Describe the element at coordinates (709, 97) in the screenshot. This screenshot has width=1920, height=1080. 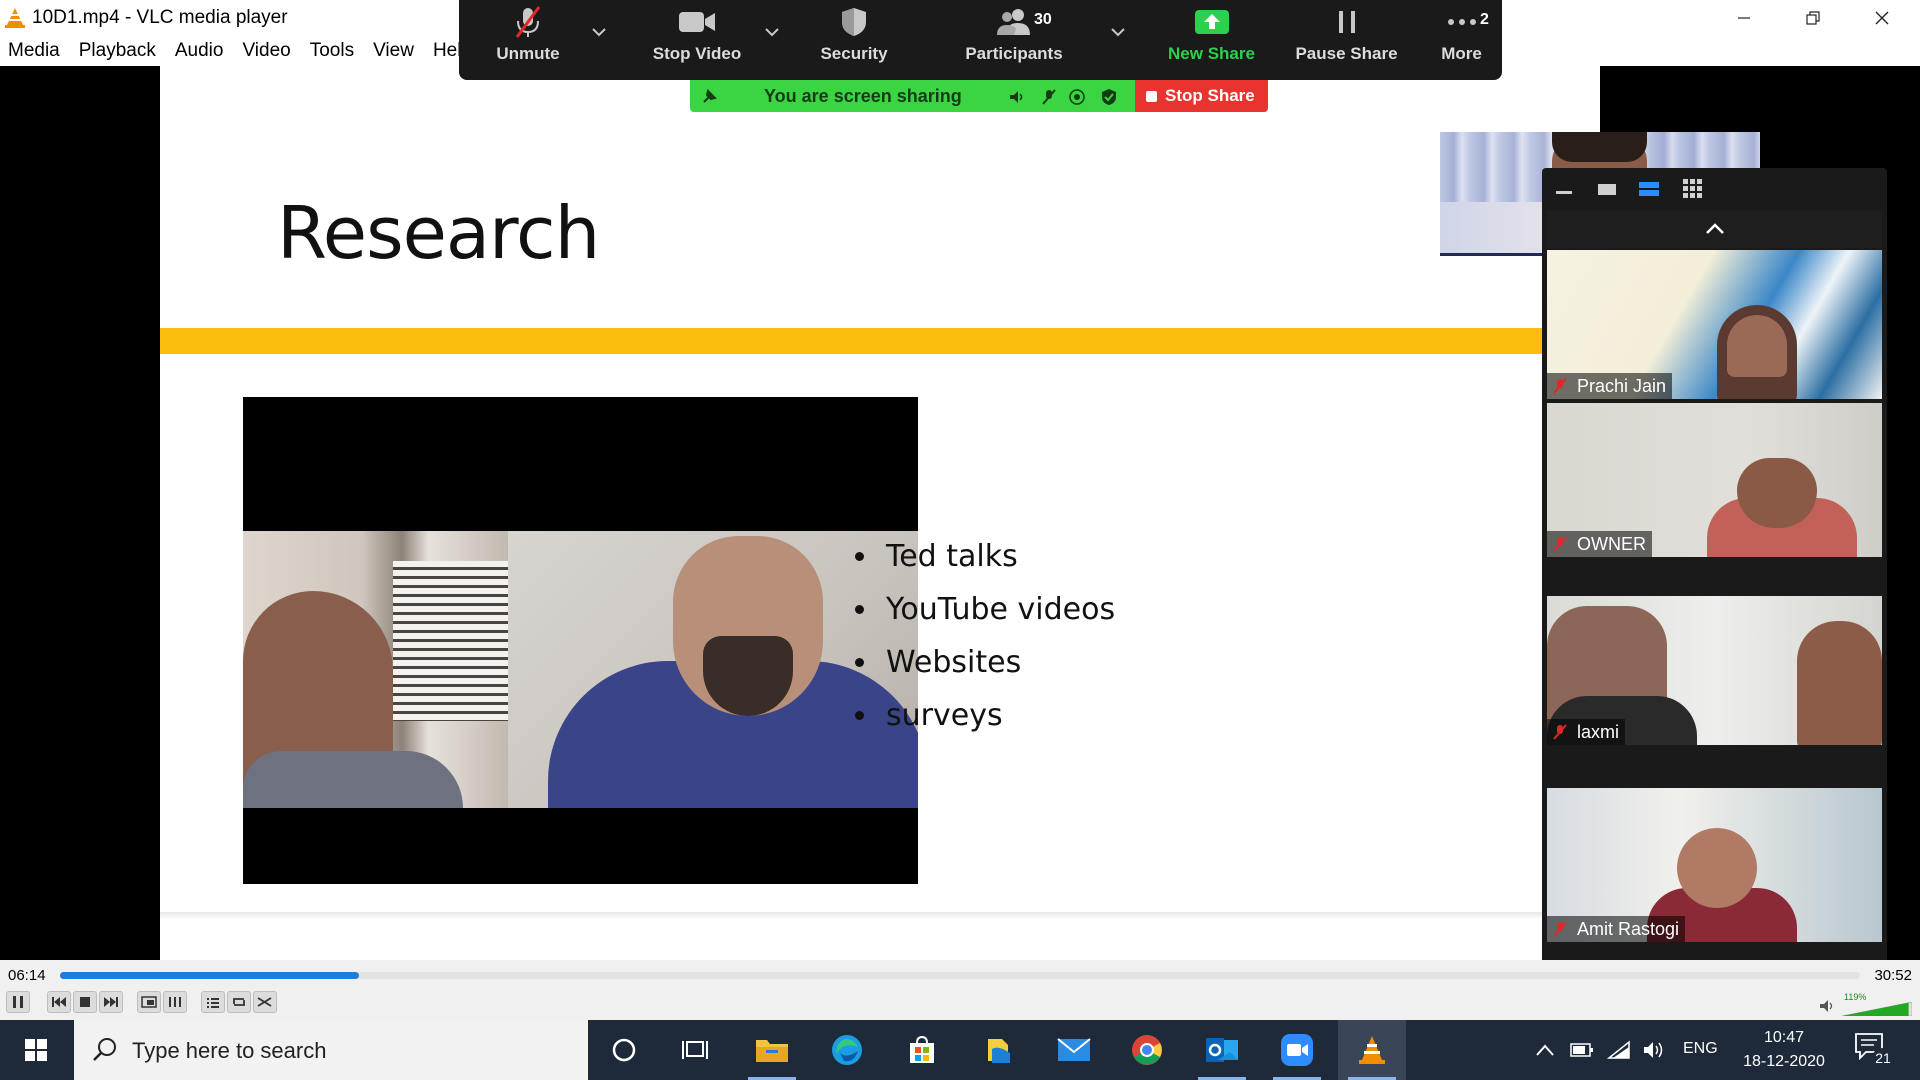
I see `pin-icon` at that location.